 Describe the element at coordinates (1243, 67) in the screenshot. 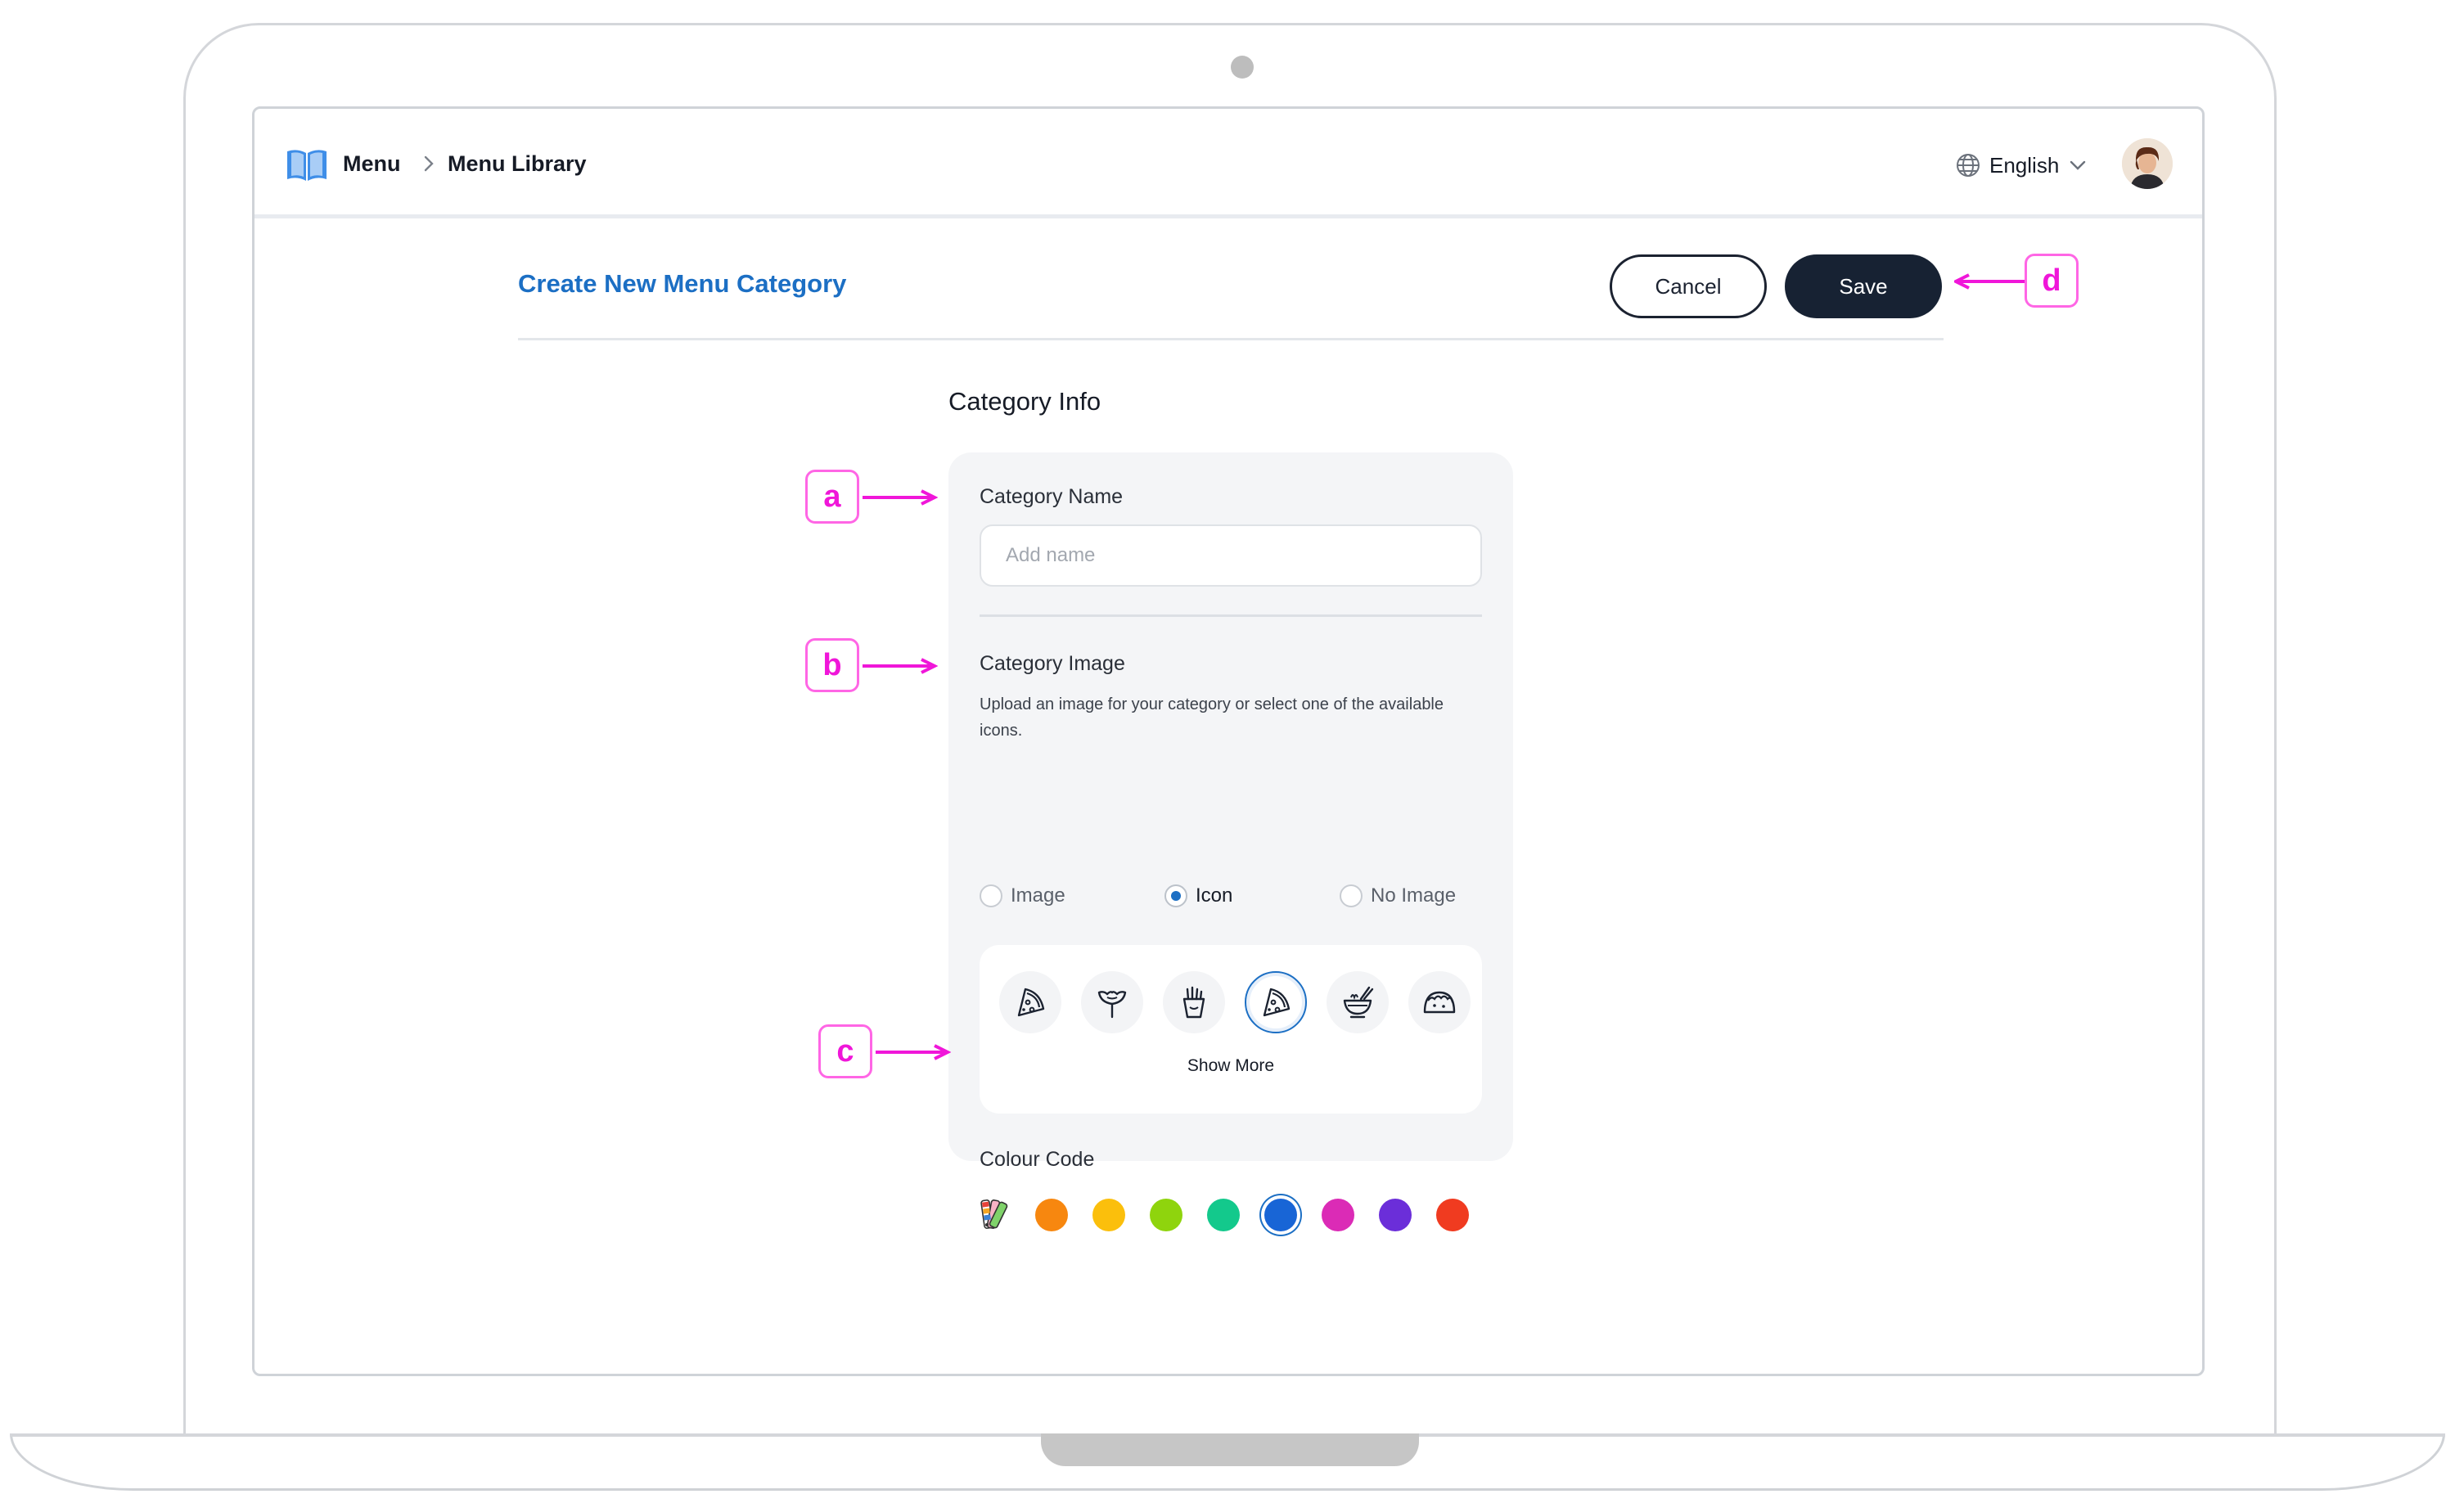

I see `camera-dot` at that location.